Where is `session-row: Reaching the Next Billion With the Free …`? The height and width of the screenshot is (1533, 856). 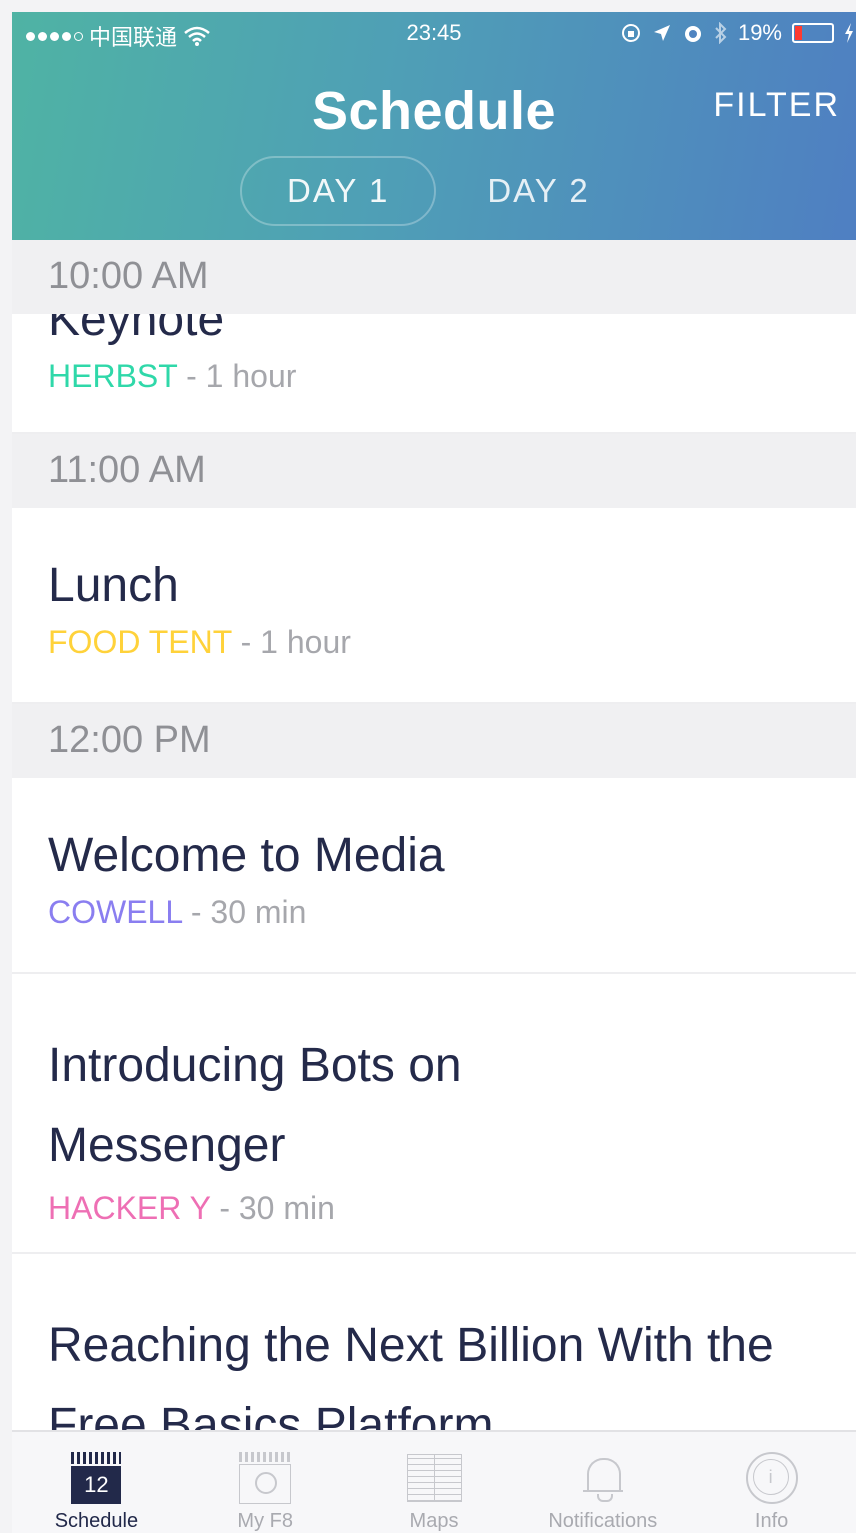 session-row: Reaching the Next Billion With the Free … is located at coordinates (434, 1342).